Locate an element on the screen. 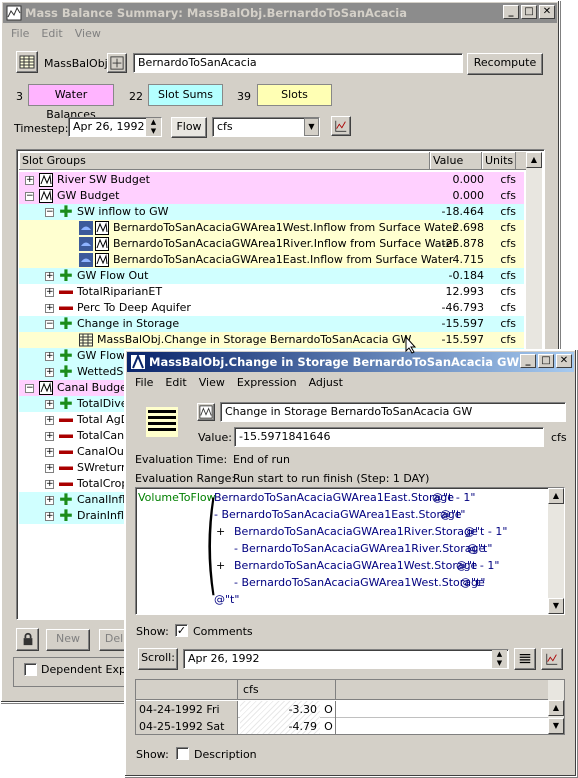 The image size is (578, 778). new-button: New is located at coordinates (68, 640).